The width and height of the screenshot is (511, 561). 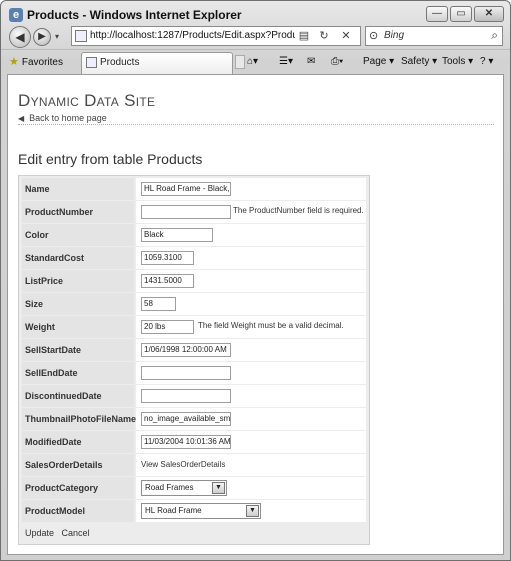 What do you see at coordinates (186, 350) in the screenshot?
I see `sellstartdate-input: 1/06/1998 12:00:00 AM` at bounding box center [186, 350].